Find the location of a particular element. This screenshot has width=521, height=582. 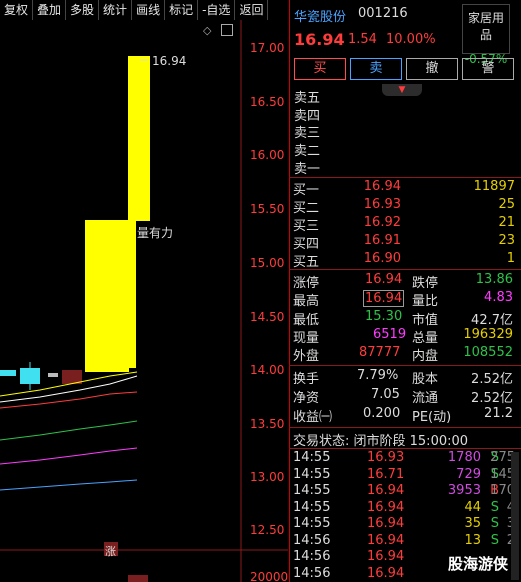

buy-level-volume: 21 is located at coordinates (506, 222).